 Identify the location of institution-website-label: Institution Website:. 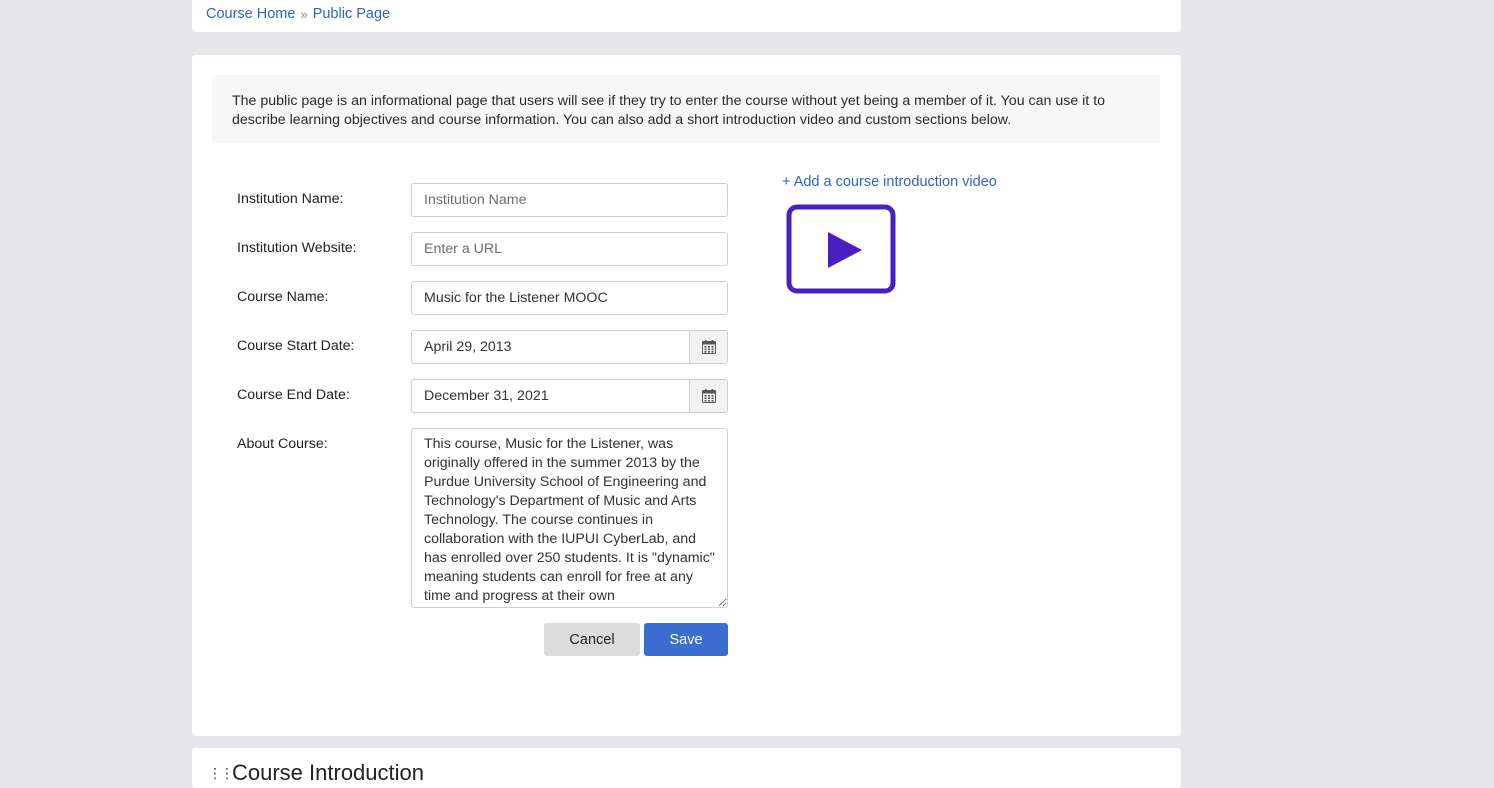
(297, 248).